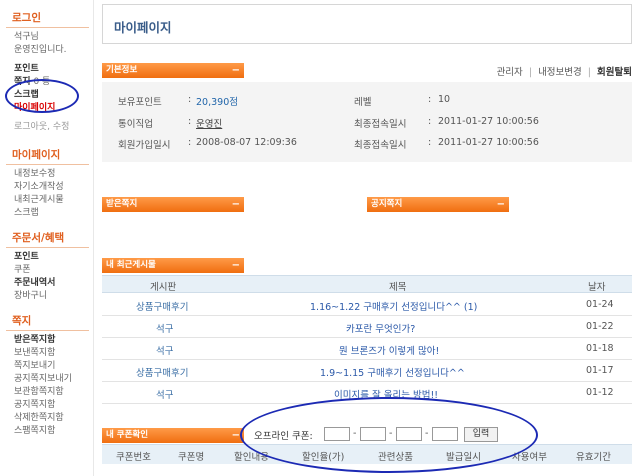 This screenshot has width=640, height=476. I want to click on last-login-value-2: 2011-01-27 10:00:56, so click(488, 142).